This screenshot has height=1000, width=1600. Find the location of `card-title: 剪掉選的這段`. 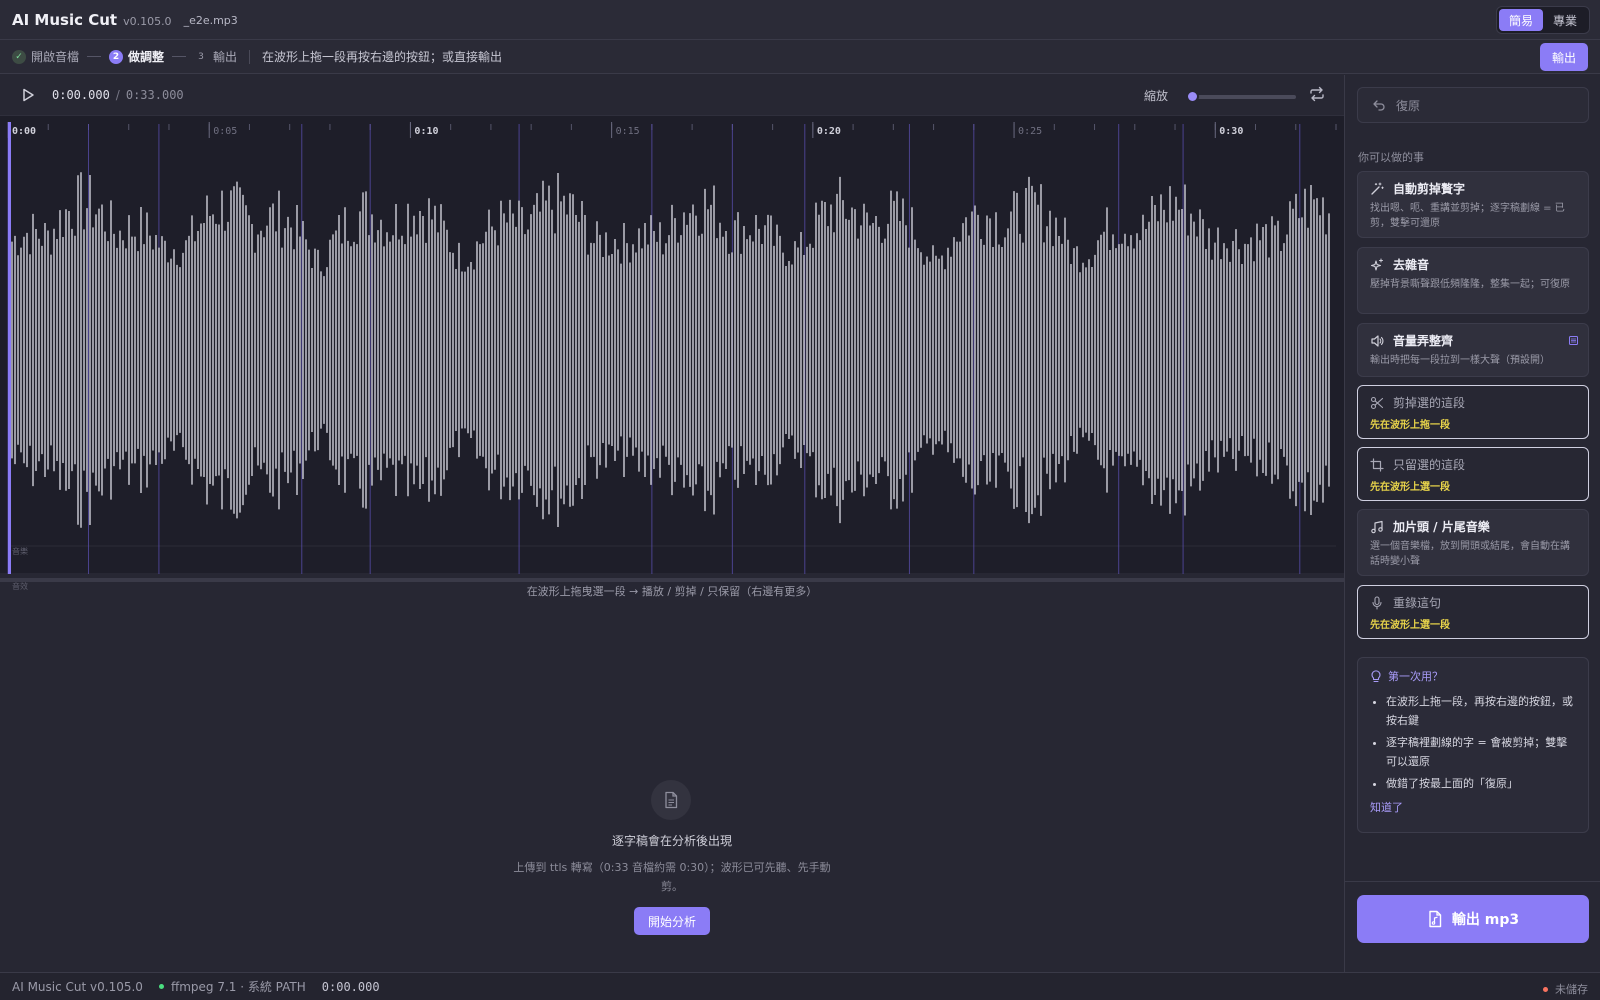

card-title: 剪掉選的這段 is located at coordinates (1429, 403).